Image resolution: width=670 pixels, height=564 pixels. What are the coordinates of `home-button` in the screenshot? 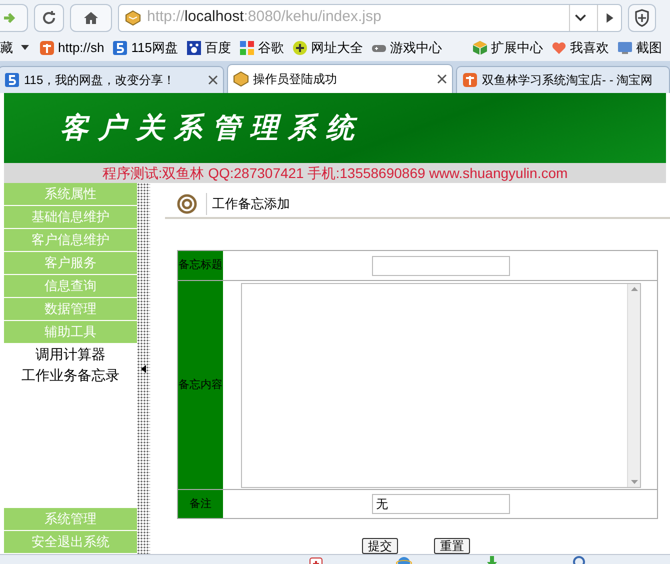 It's located at (91, 18).